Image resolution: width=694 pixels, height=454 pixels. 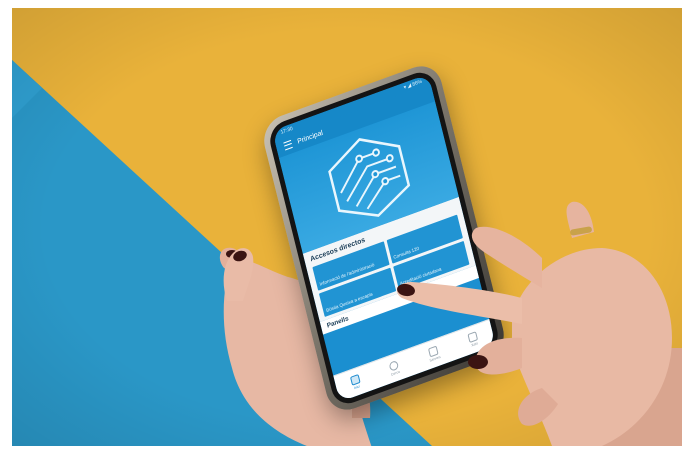 I want to click on nav-label: Inici, so click(x=357, y=387).